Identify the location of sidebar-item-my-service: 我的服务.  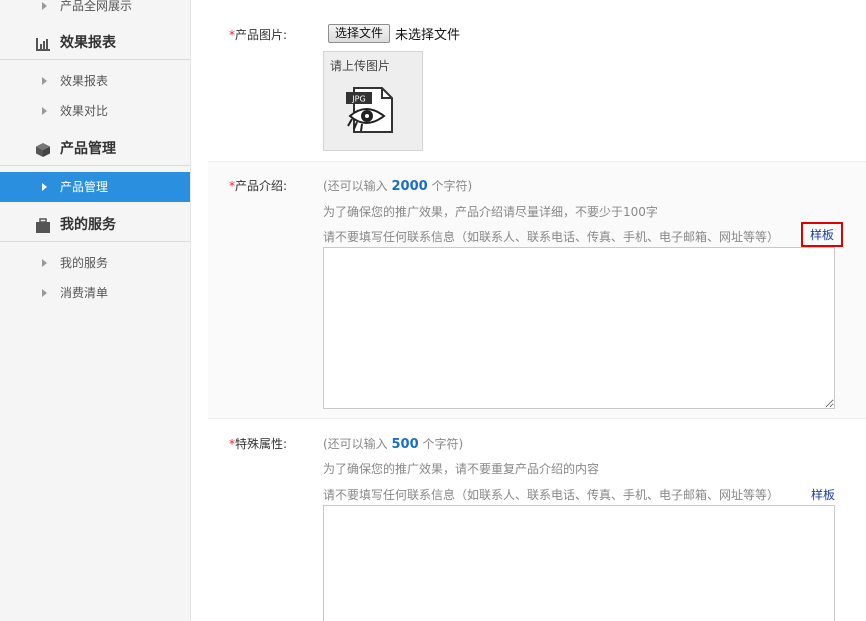
(95, 263).